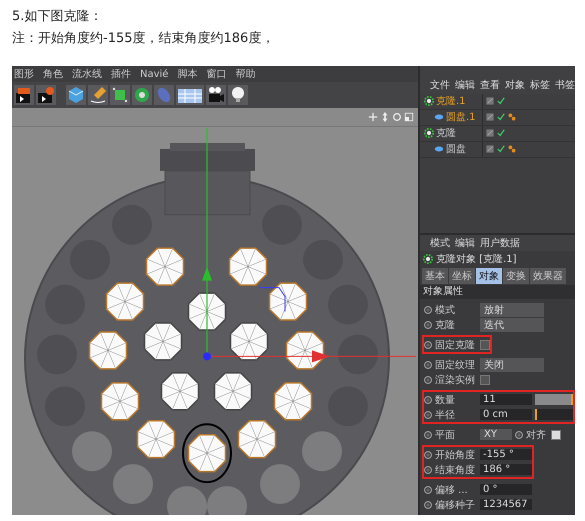 The height and width of the screenshot is (521, 585). I want to click on number-field: 1234567, so click(506, 504).